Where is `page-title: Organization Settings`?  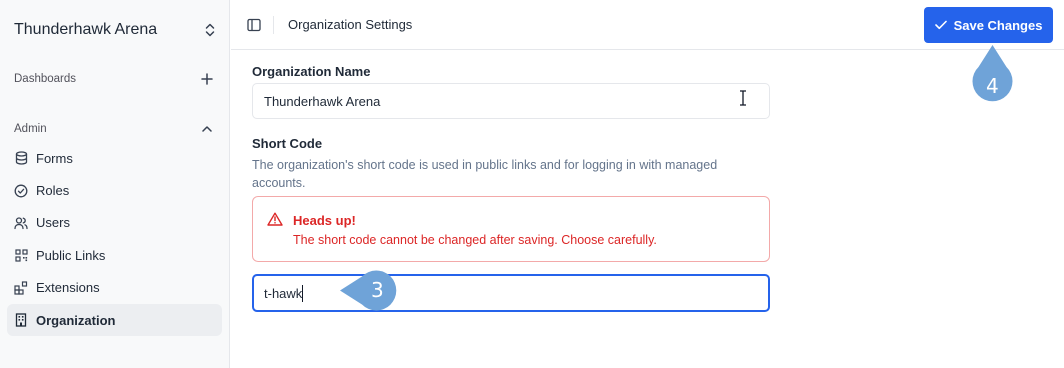
page-title: Organization Settings is located at coordinates (350, 24).